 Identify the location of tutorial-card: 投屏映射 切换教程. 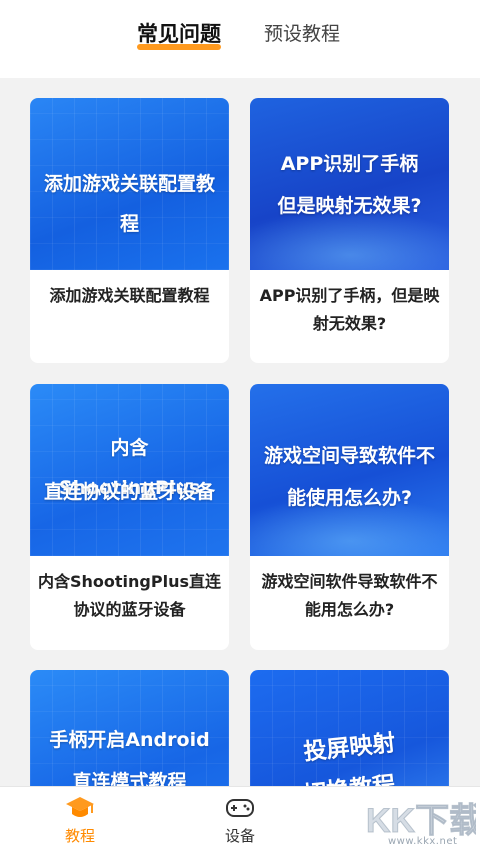
(349, 728).